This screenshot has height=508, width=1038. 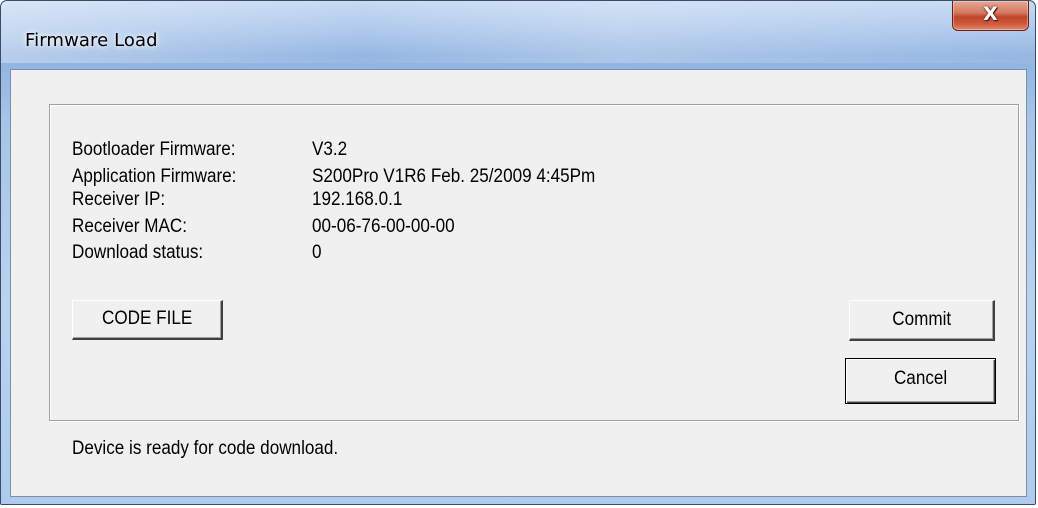 What do you see at coordinates (154, 149) in the screenshot?
I see `bootloader-firmware-label: Bootloader Firmware:` at bounding box center [154, 149].